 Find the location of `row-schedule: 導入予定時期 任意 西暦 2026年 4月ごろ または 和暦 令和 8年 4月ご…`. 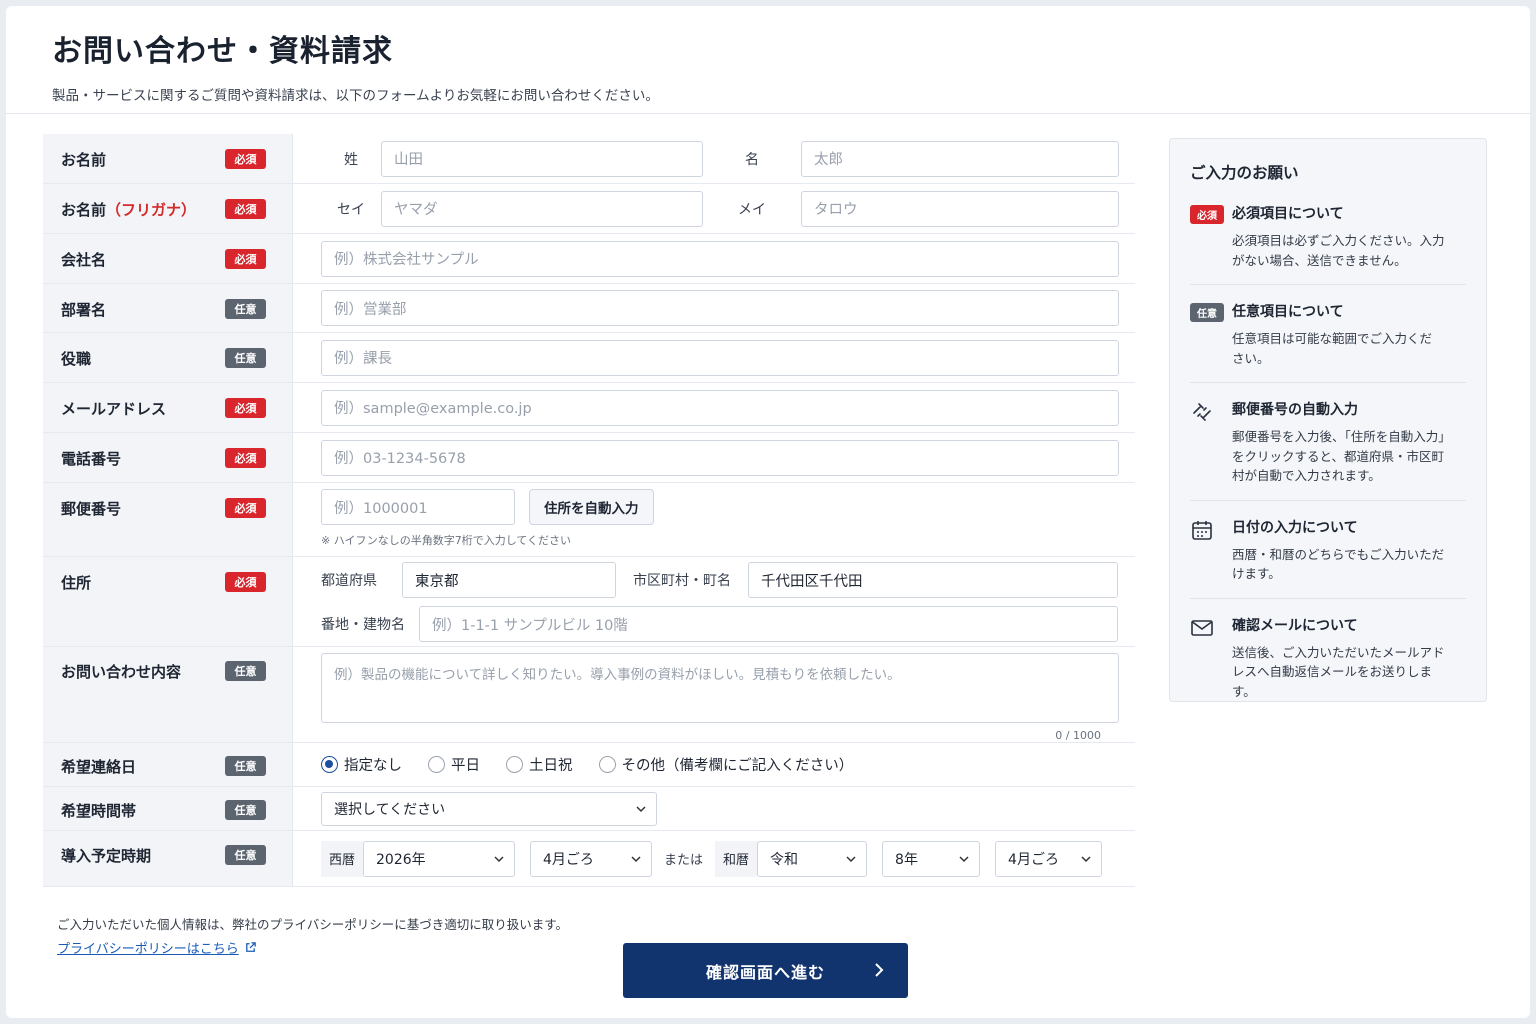

row-schedule: 導入予定時期 任意 西暦 2026年 4月ごろ または 和暦 令和 8年 4月ご… is located at coordinates (589, 859).